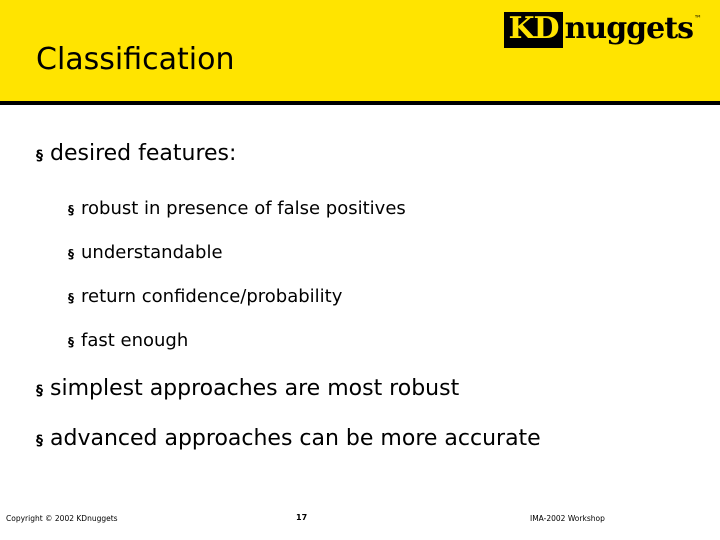 The image size is (720, 540). I want to click on bullet-item: § robust in presence of false positives, so click(237, 208).